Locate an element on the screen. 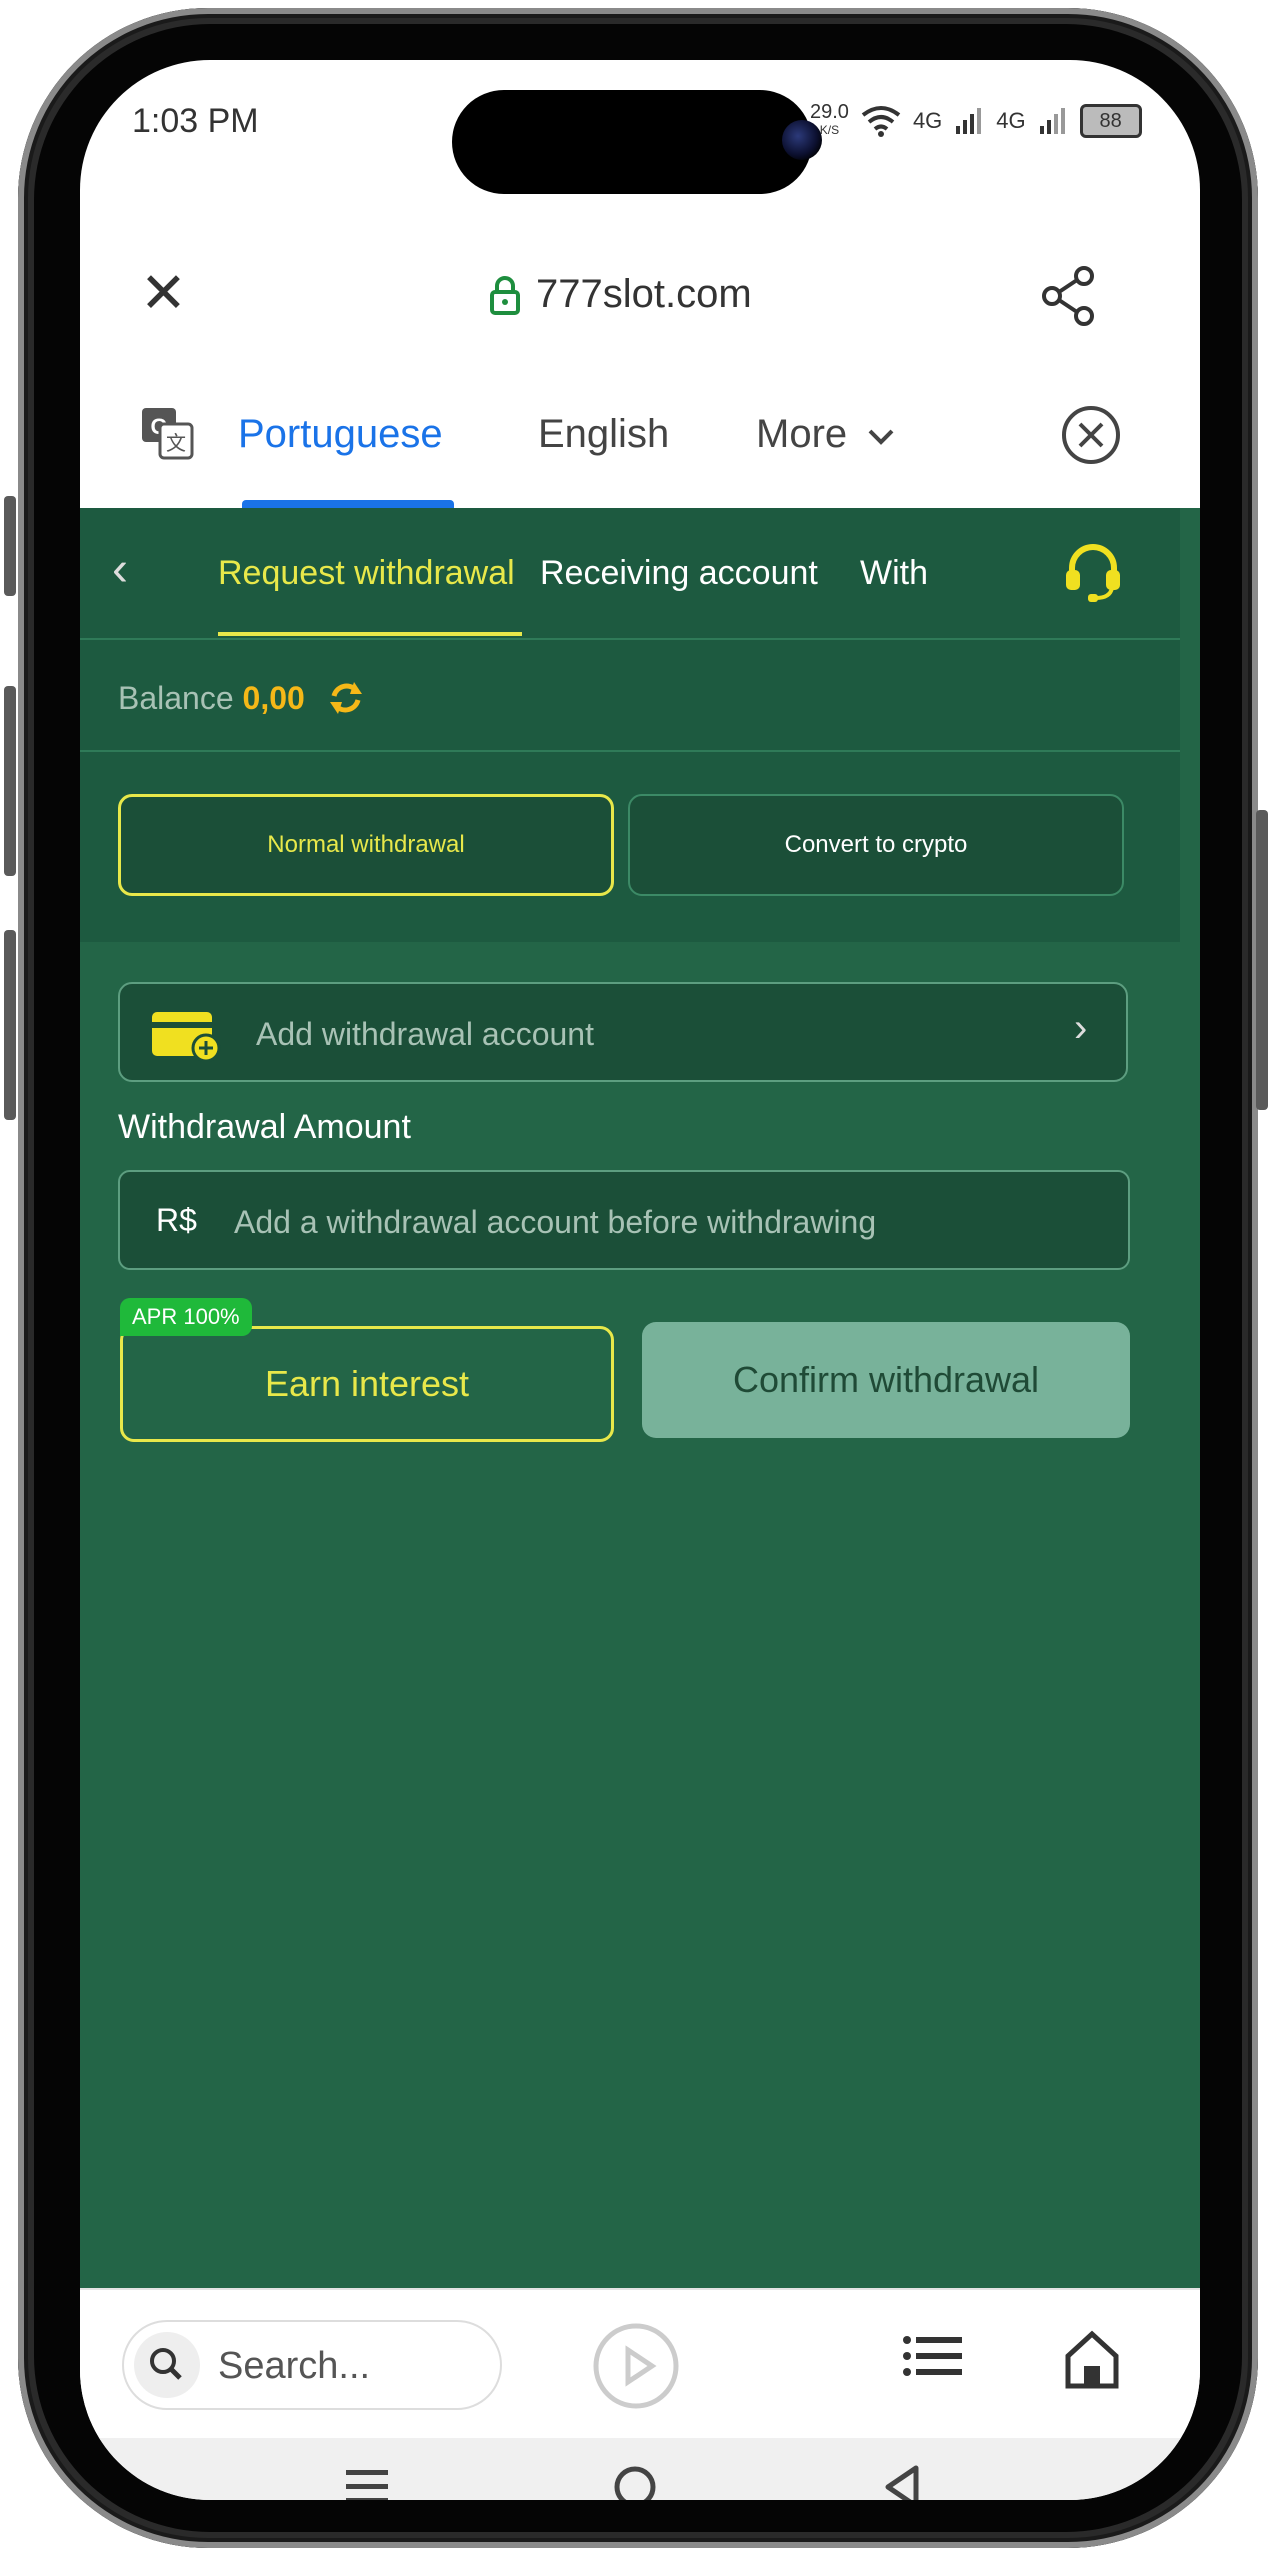 This screenshot has width=1273, height=2560. signal2-label: 4G is located at coordinates (1011, 120).